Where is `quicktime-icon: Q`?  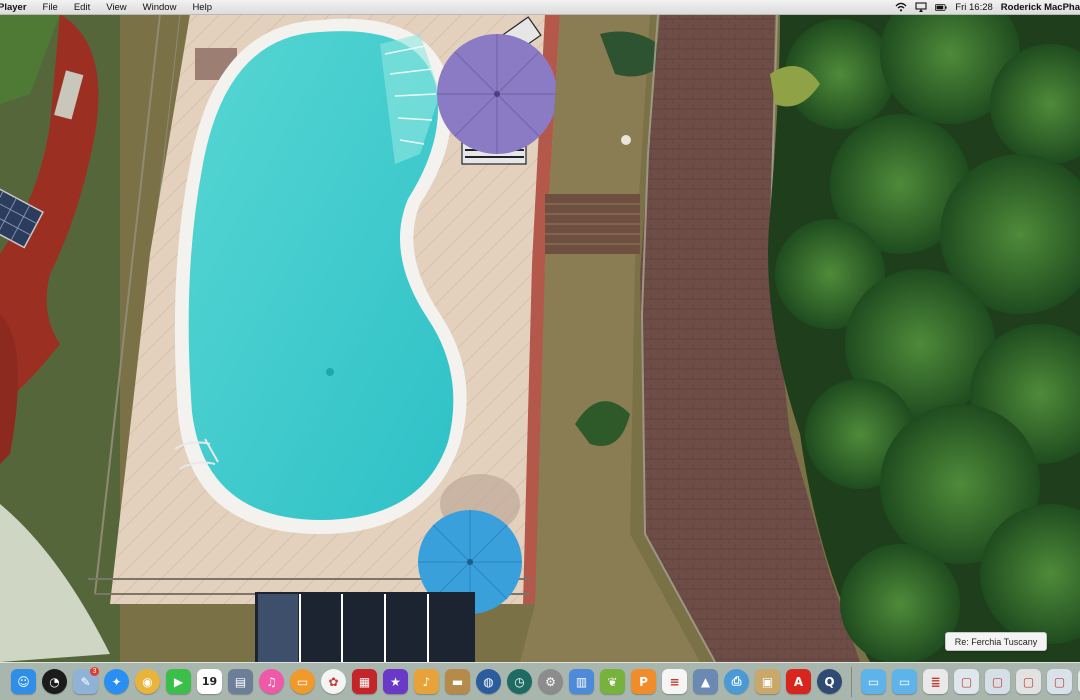 quicktime-icon: Q is located at coordinates (829, 681).